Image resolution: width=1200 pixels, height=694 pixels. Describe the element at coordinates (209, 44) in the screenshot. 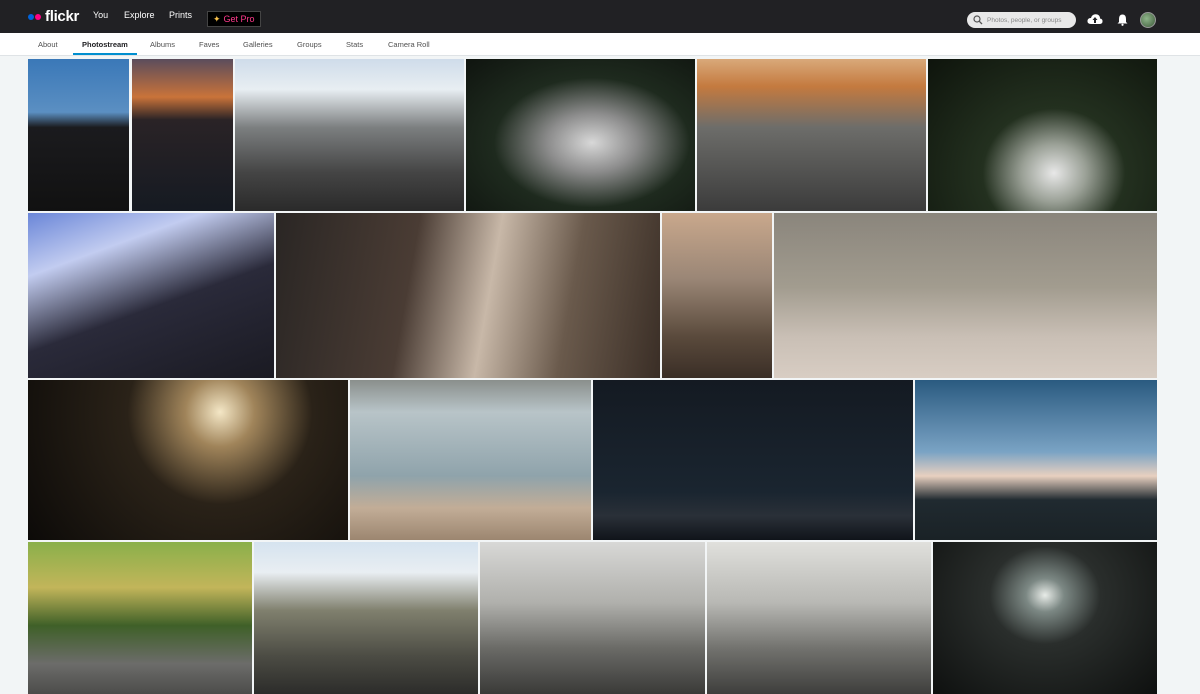

I see `tab-faves: Faves` at that location.